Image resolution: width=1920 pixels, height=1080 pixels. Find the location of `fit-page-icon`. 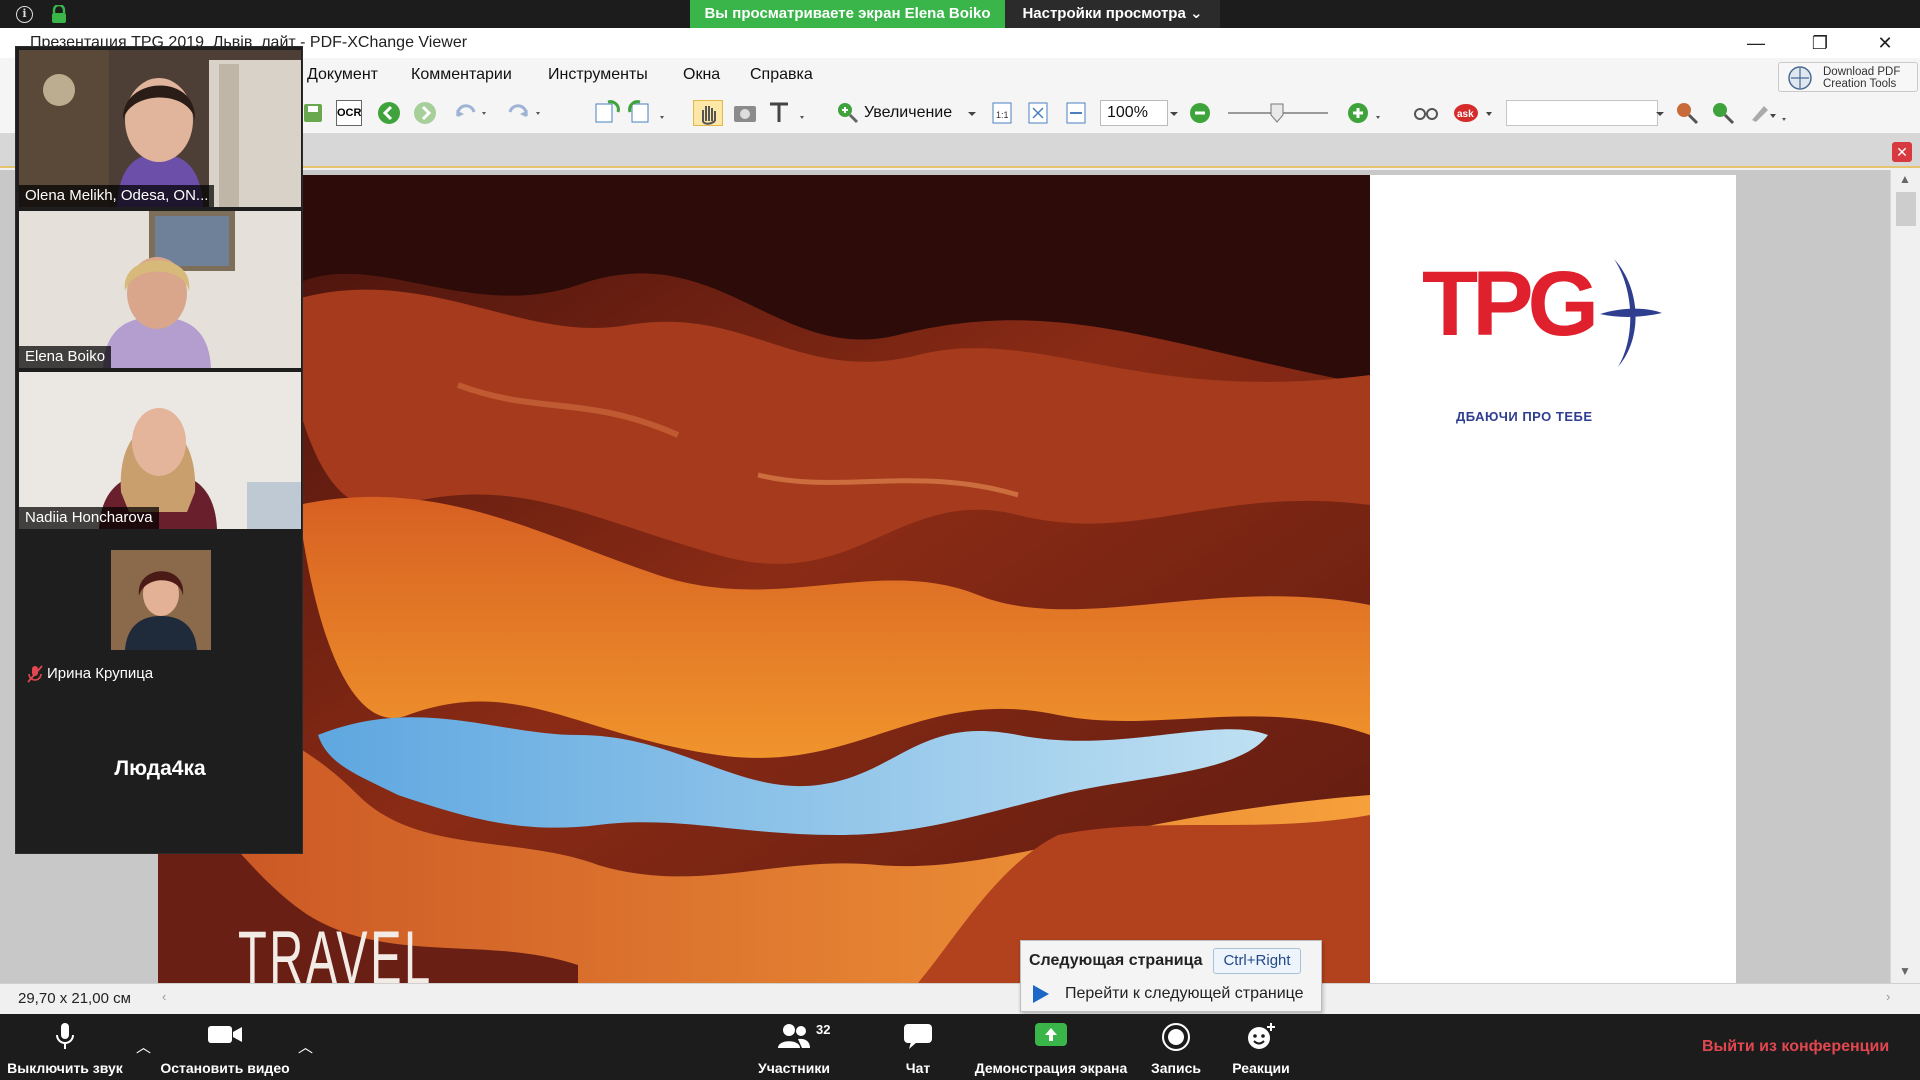

fit-page-icon is located at coordinates (1038, 113).